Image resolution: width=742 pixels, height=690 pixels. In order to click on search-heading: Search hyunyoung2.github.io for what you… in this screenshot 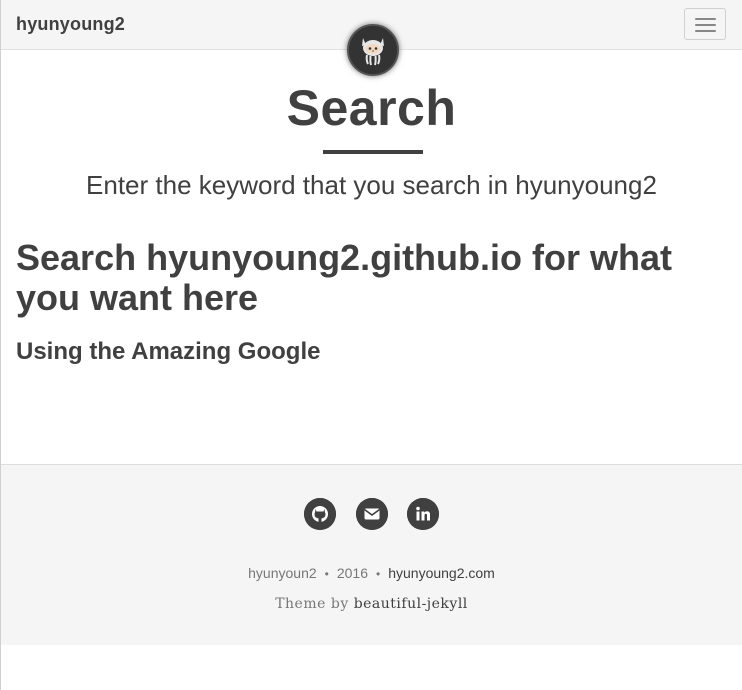, I will do `click(344, 277)`.